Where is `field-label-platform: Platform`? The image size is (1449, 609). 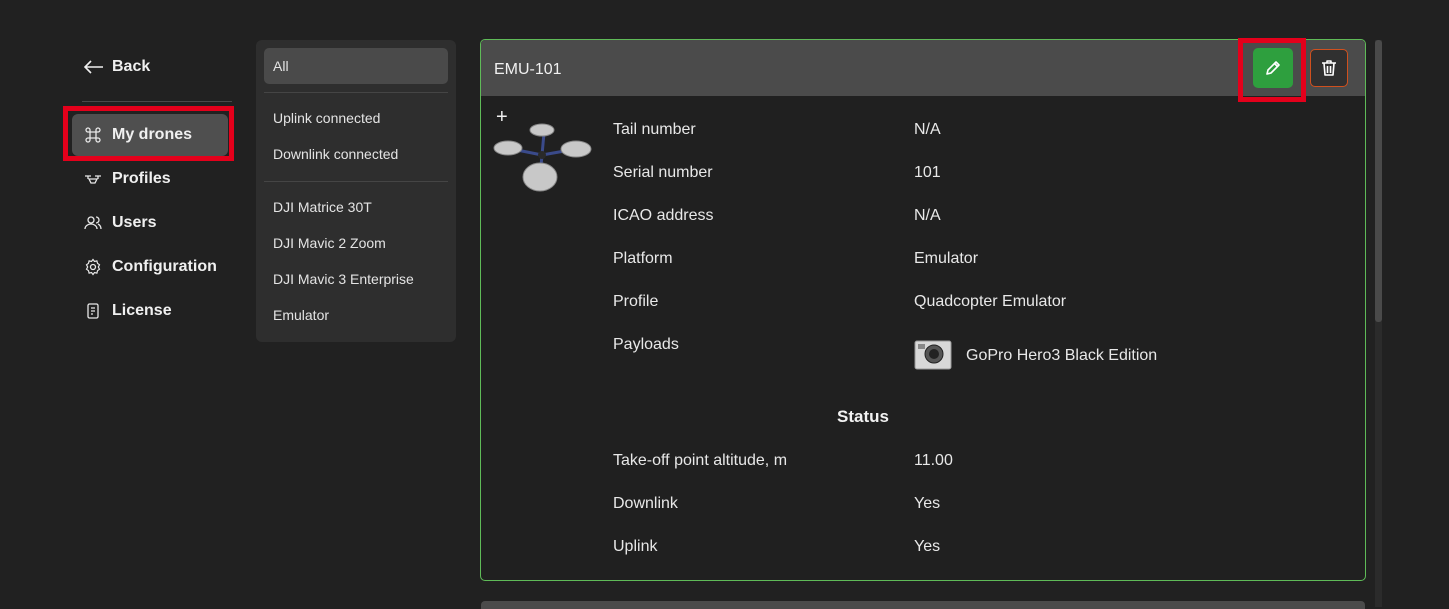
field-label-platform: Platform is located at coordinates (643, 258).